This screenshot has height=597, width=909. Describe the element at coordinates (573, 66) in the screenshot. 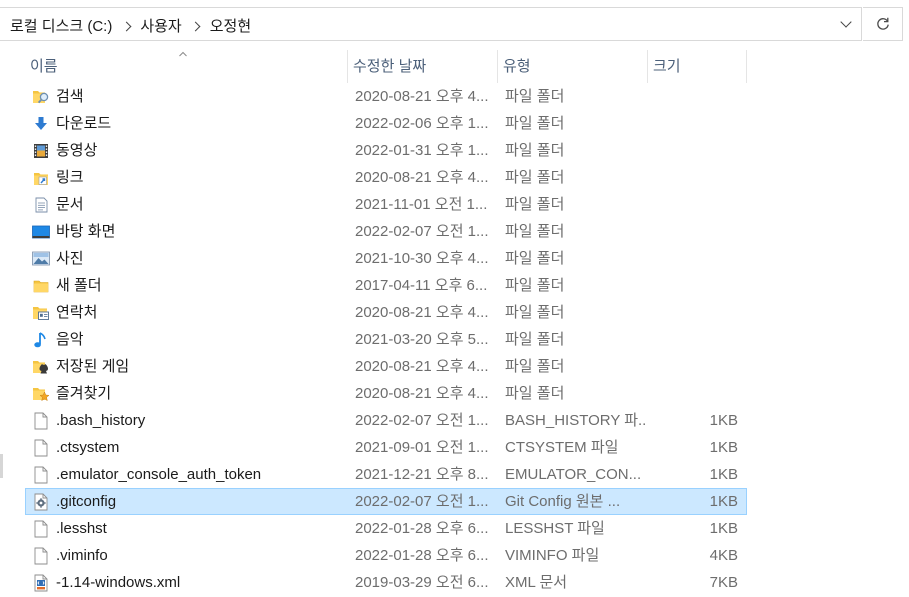

I see `column-type: 유형` at that location.